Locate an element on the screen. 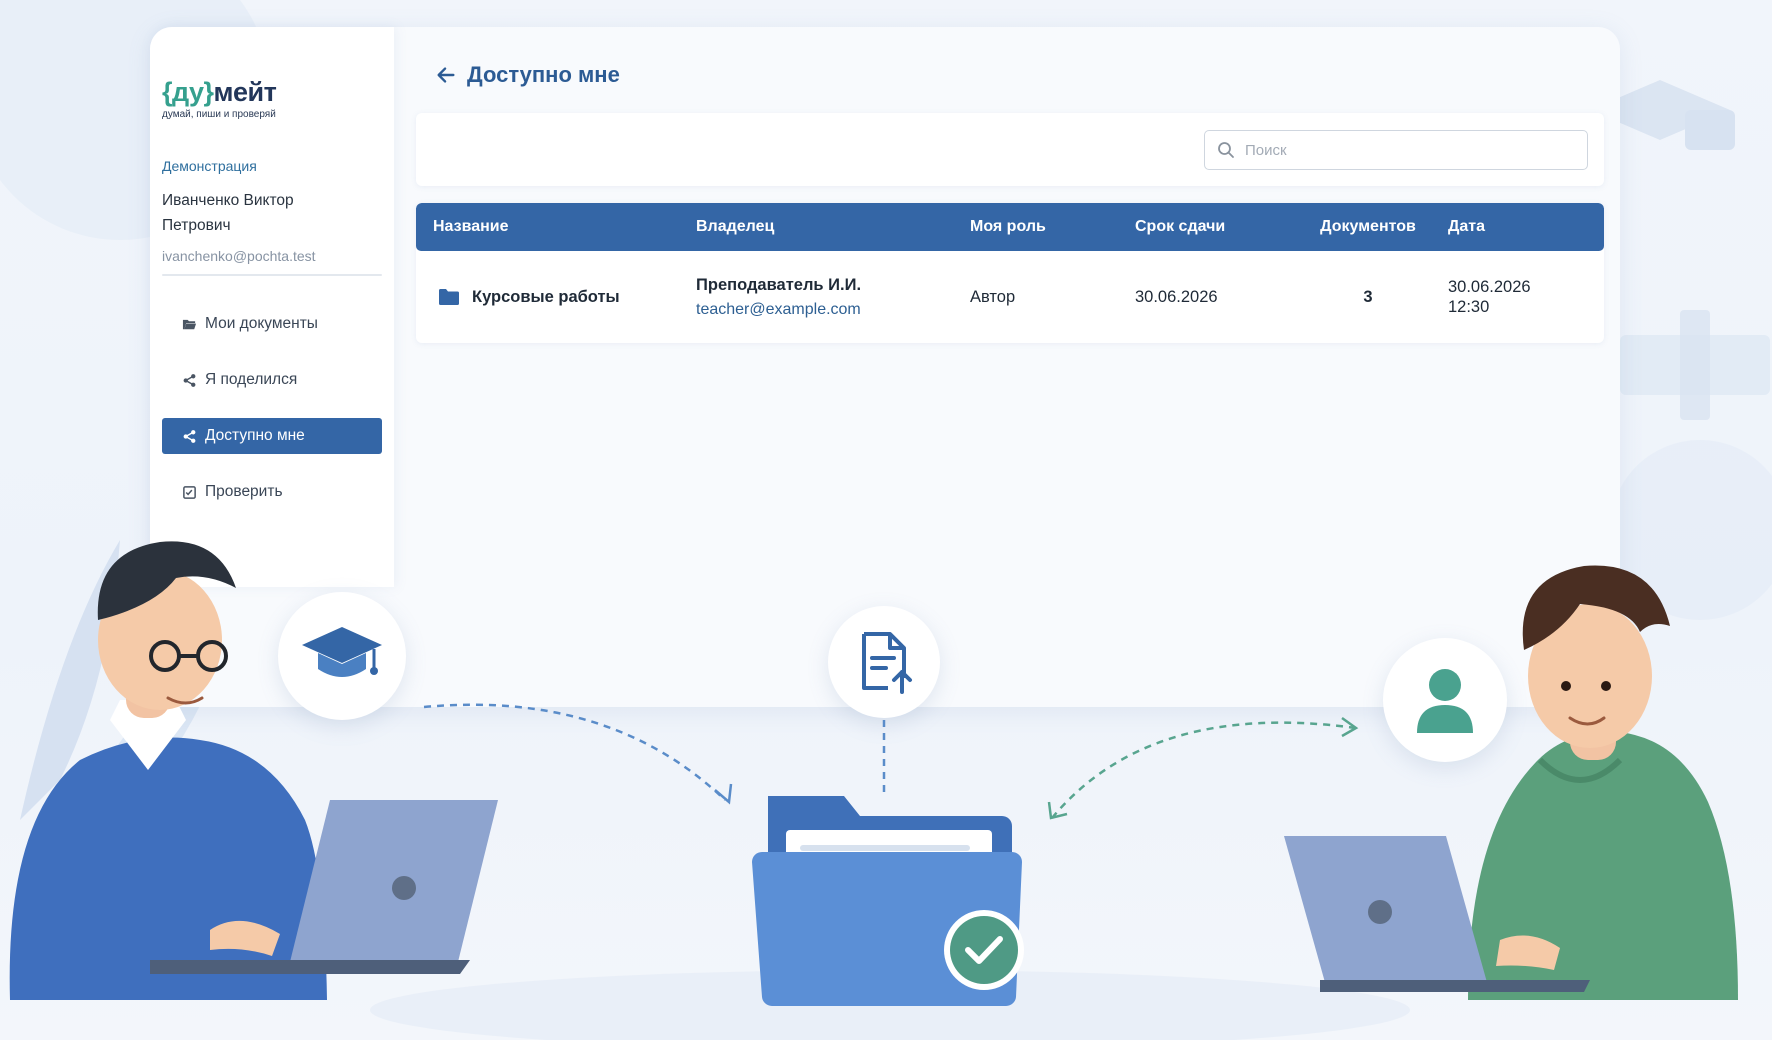  student-illustration is located at coordinates (1511, 782).